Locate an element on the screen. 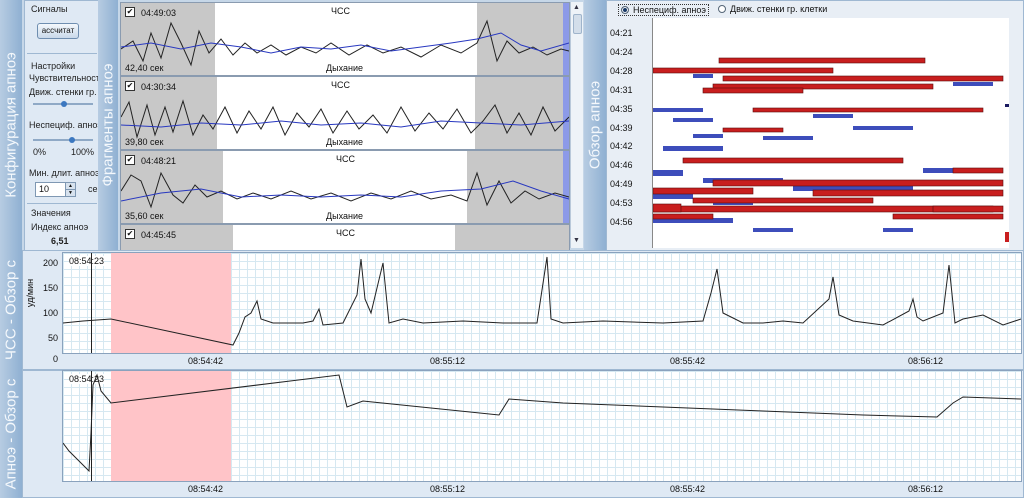 The width and height of the screenshot is (1024, 498). sensitivity-label: Чувствительность is located at coordinates (64, 78).